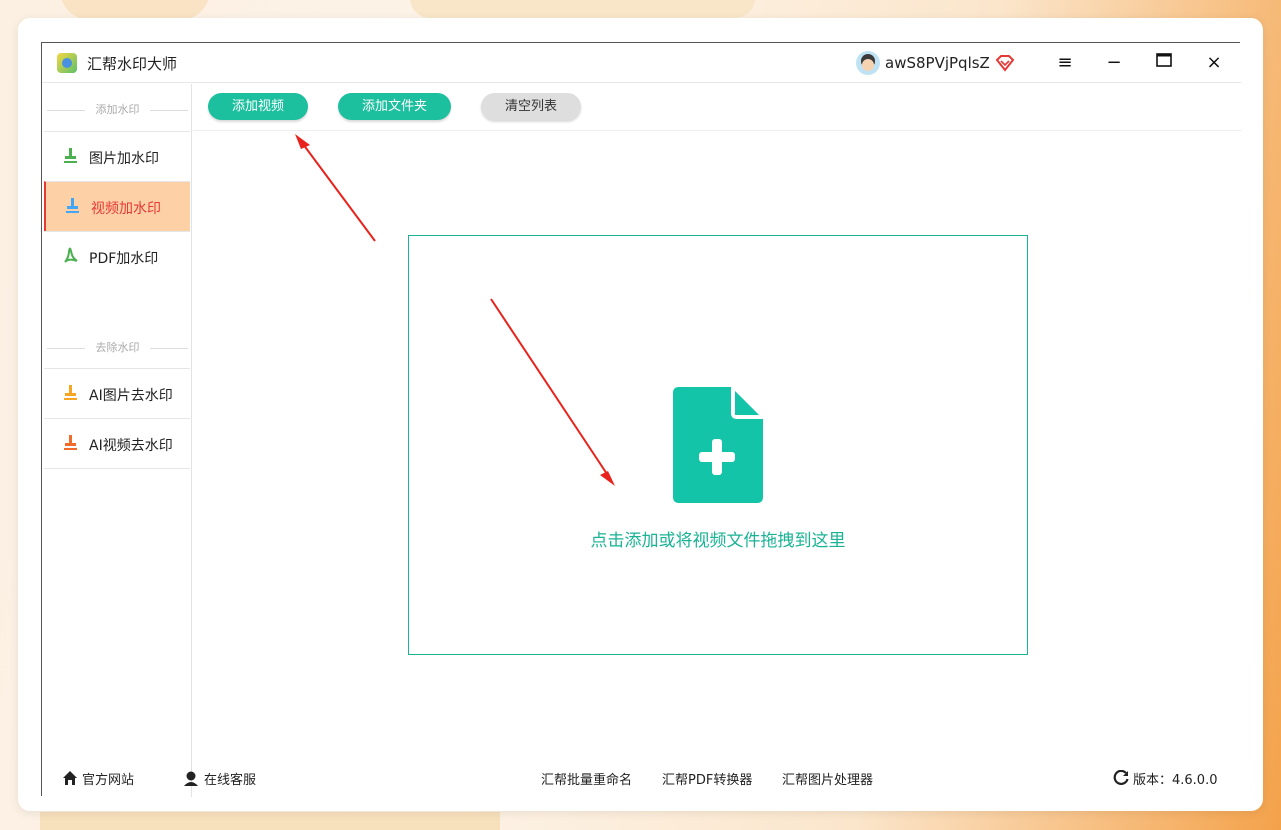  I want to click on add-file-icon, so click(718, 445).